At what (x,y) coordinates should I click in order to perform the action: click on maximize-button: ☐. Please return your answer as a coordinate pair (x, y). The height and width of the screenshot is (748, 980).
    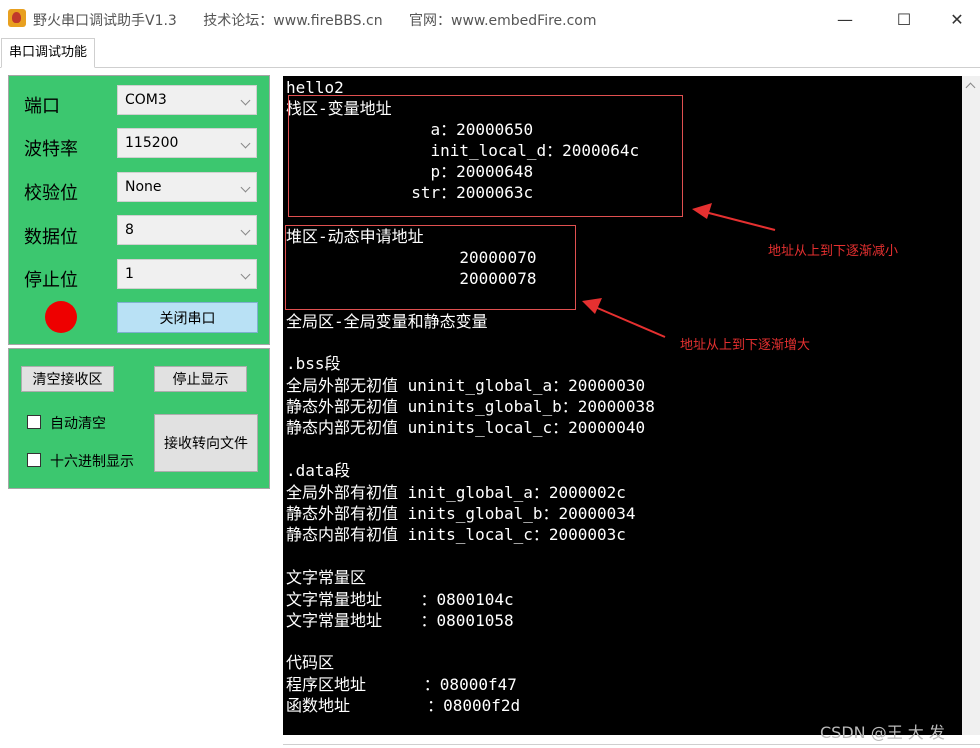
    Looking at the image, I should click on (904, 19).